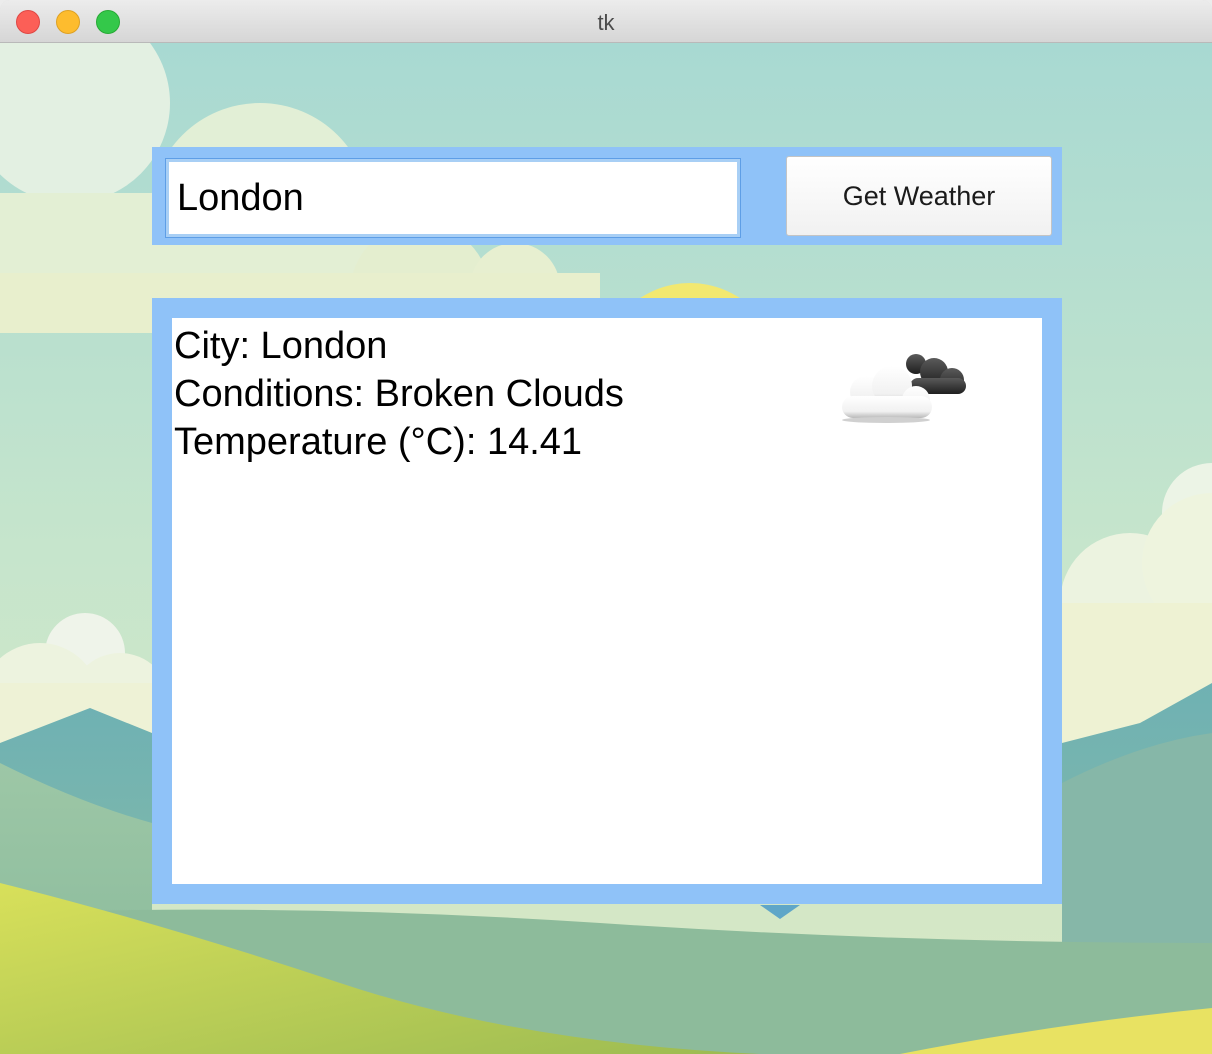 The image size is (1212, 1054). I want to click on conditions-result: Conditions: Broken Clouds, so click(399, 394).